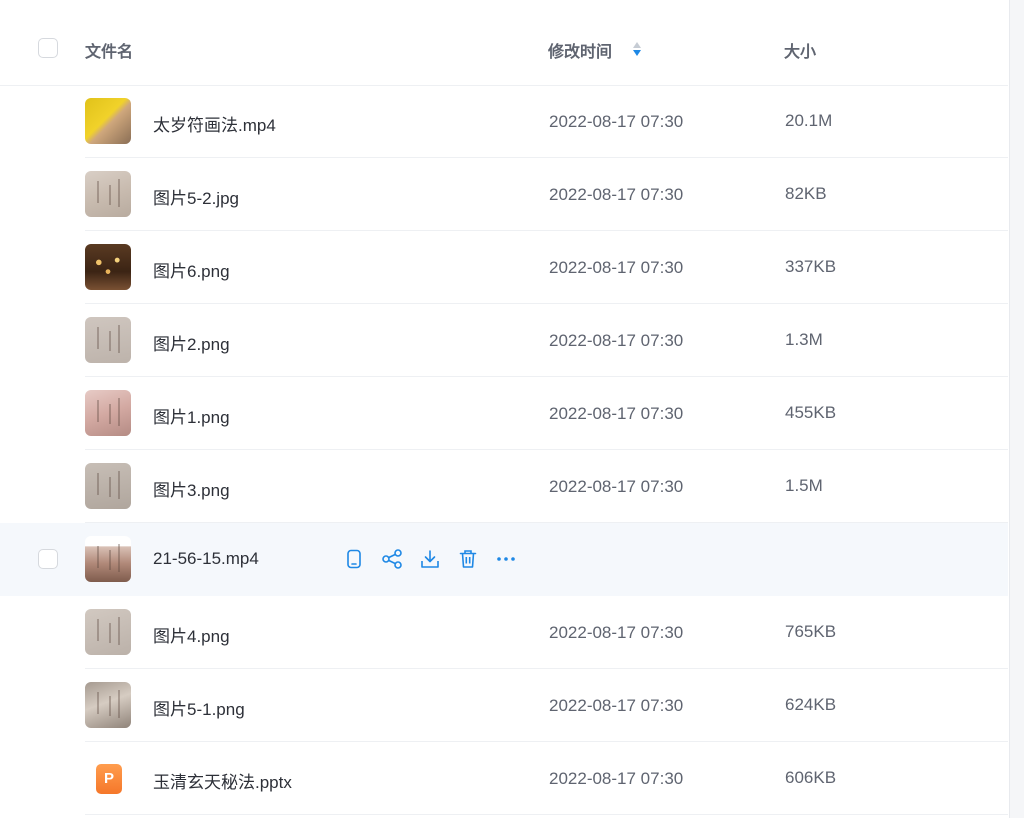 This screenshot has width=1024, height=818. What do you see at coordinates (214, 123) in the screenshot?
I see `file-name: 太岁符画法.mp4` at bounding box center [214, 123].